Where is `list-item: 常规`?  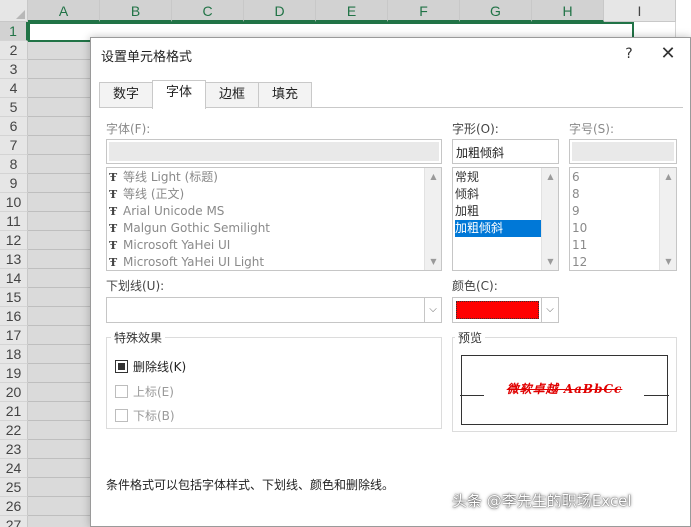 list-item: 常规 is located at coordinates (498, 177).